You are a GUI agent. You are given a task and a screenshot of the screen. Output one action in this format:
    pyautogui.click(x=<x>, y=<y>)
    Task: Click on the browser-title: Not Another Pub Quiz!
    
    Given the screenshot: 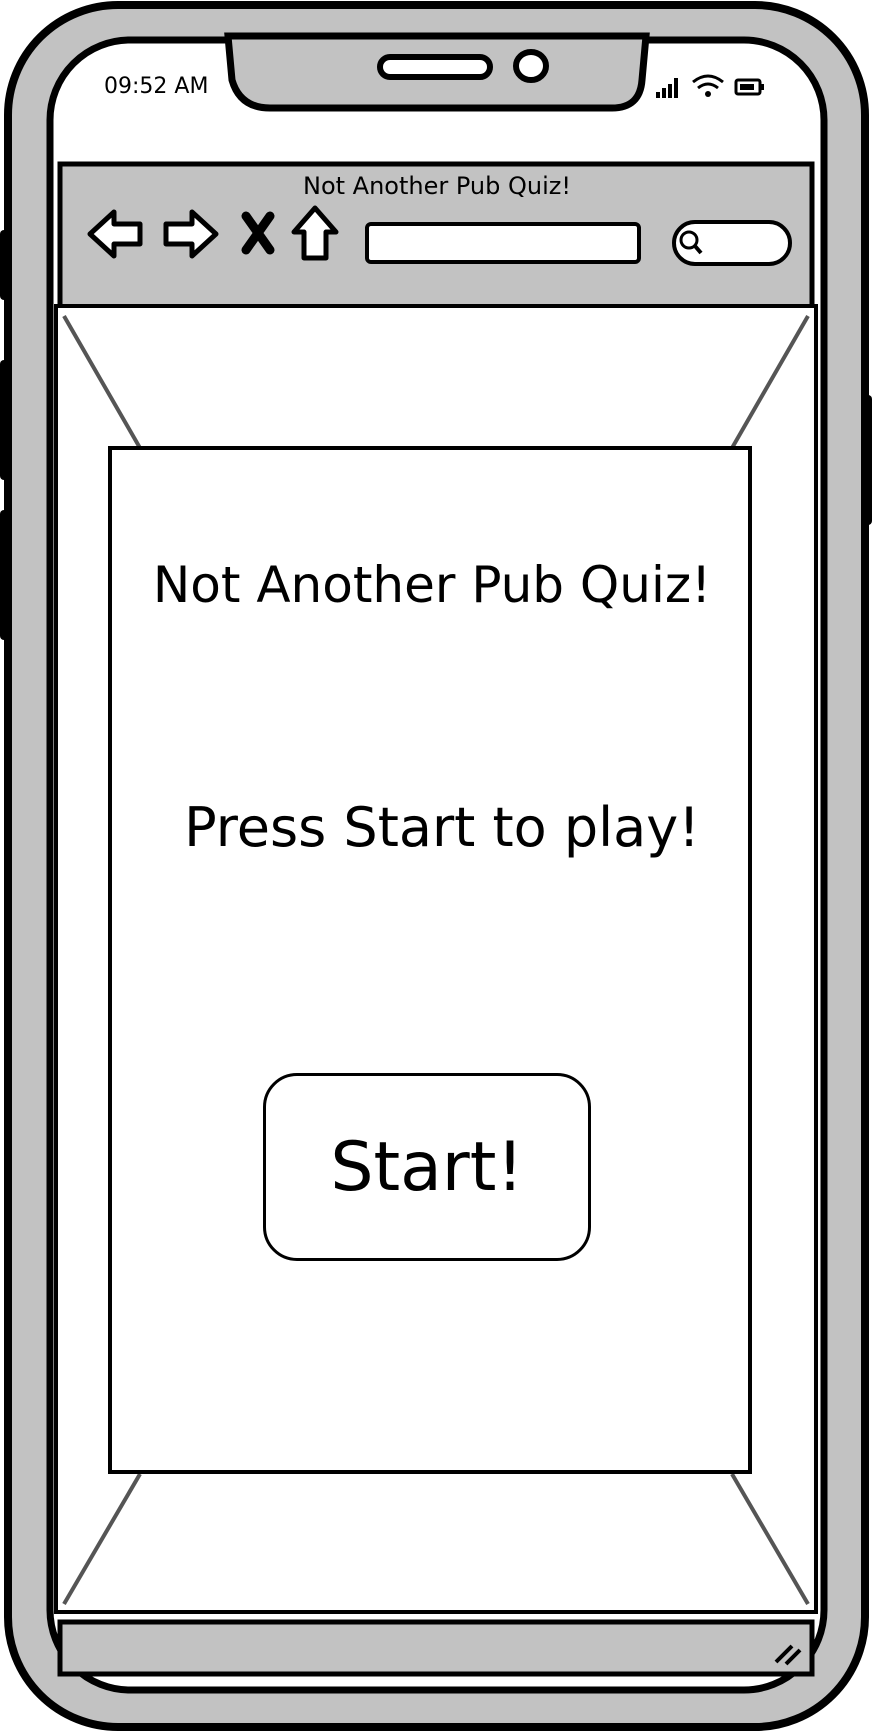 What is the action you would take?
    pyautogui.click(x=437, y=186)
    